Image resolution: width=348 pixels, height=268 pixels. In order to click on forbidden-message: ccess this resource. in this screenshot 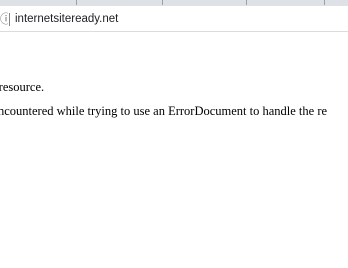, I will do `click(22, 87)`.